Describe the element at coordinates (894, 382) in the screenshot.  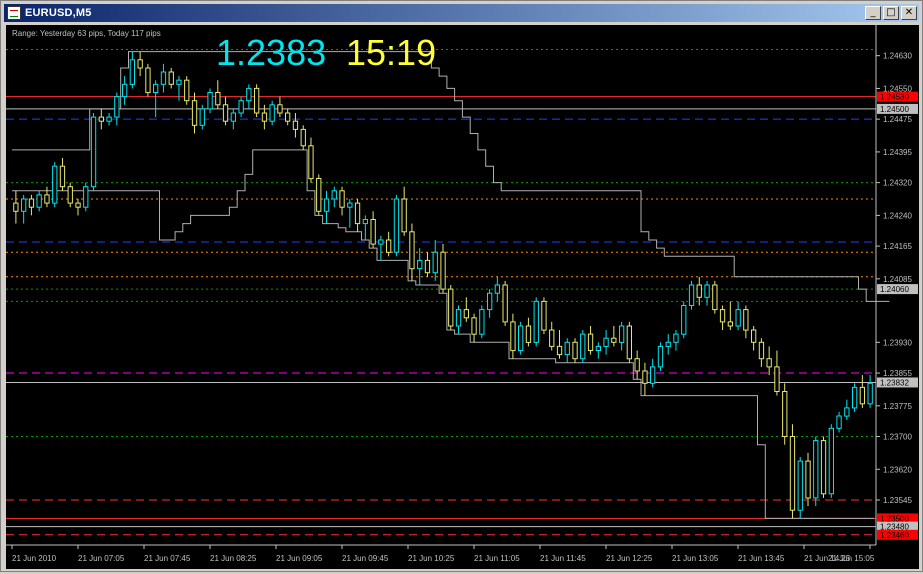
I see `price-label-3: 1.23832` at that location.